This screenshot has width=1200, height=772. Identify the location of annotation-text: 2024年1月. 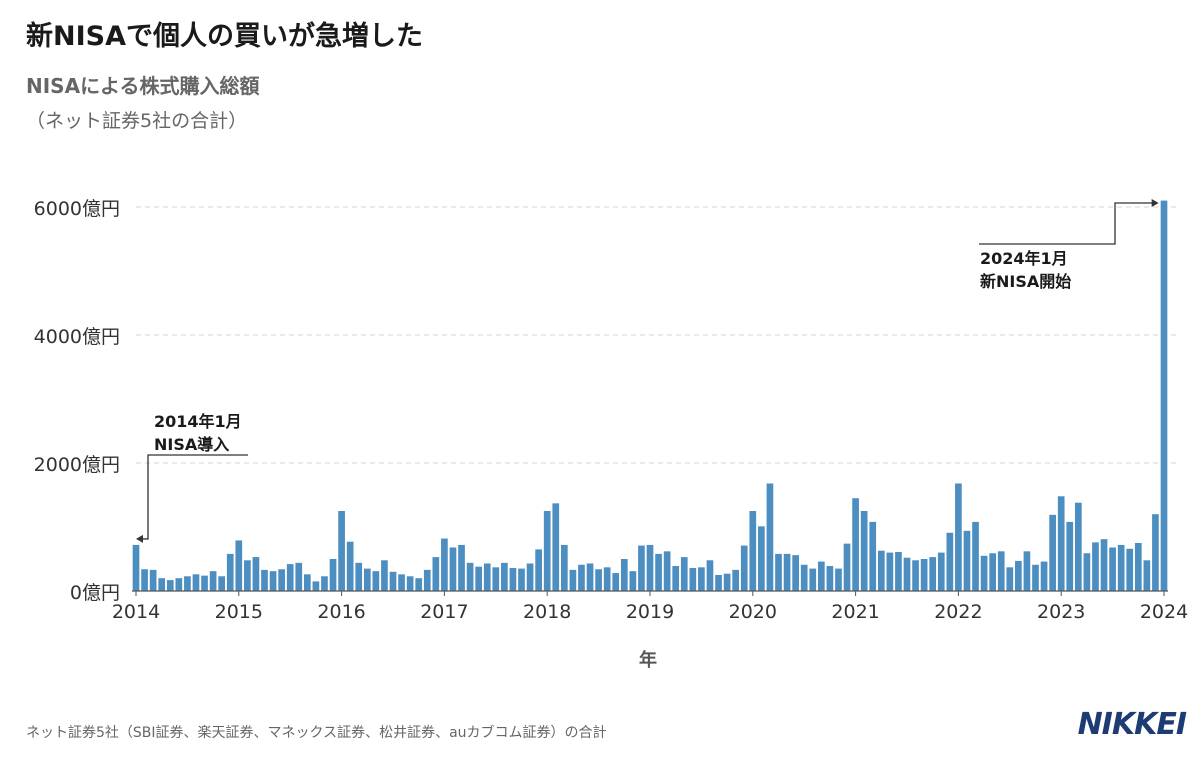
(1024, 258).